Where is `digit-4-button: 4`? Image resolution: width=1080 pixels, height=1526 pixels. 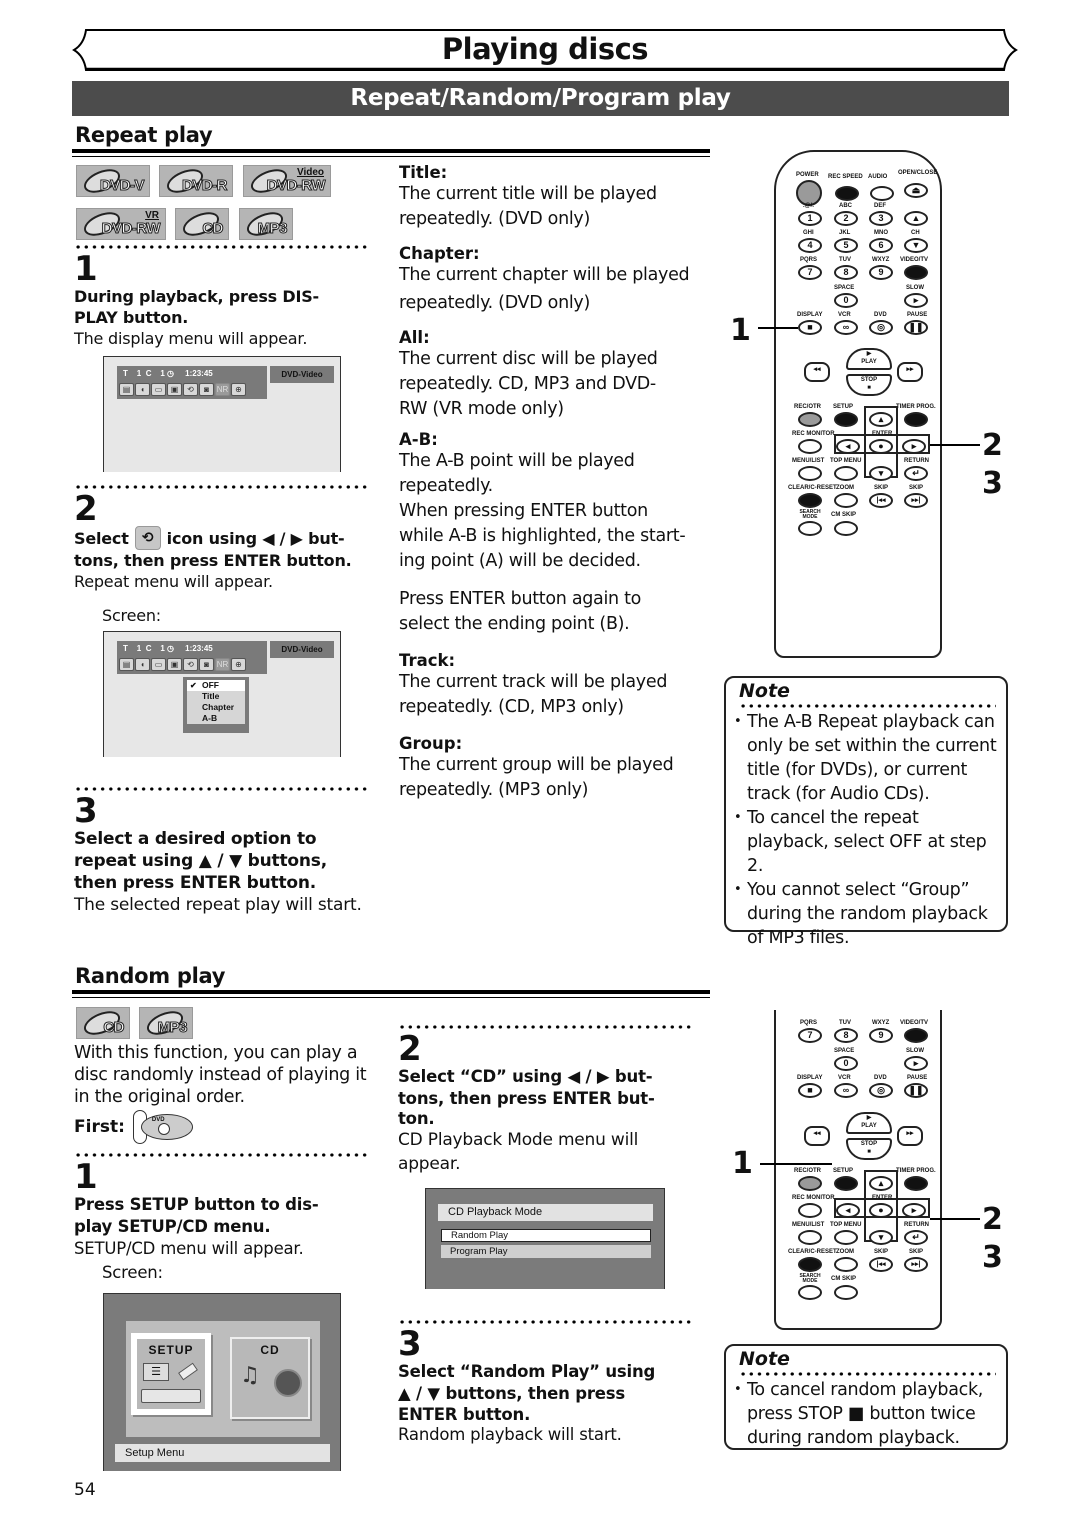 digit-4-button: 4 is located at coordinates (810, 245).